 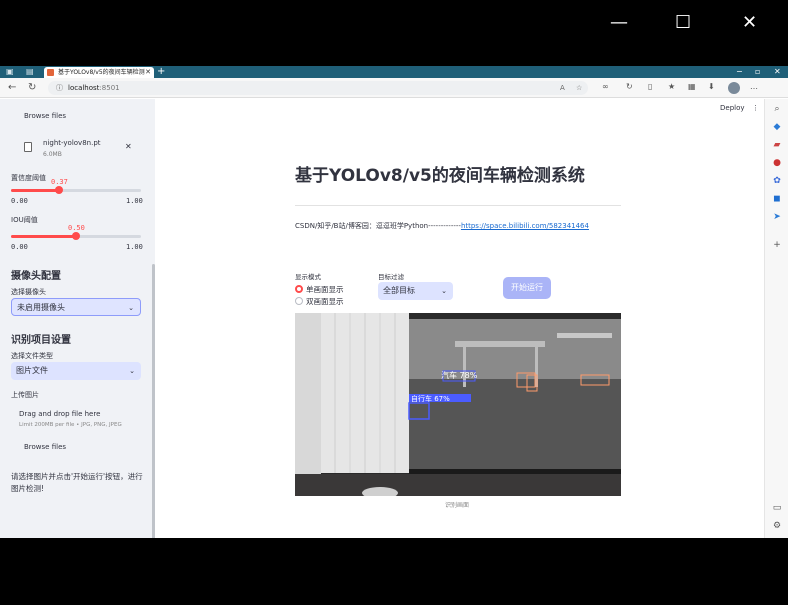 What do you see at coordinates (134, 247) in the screenshot?
I see `iou-max: 1.00` at bounding box center [134, 247].